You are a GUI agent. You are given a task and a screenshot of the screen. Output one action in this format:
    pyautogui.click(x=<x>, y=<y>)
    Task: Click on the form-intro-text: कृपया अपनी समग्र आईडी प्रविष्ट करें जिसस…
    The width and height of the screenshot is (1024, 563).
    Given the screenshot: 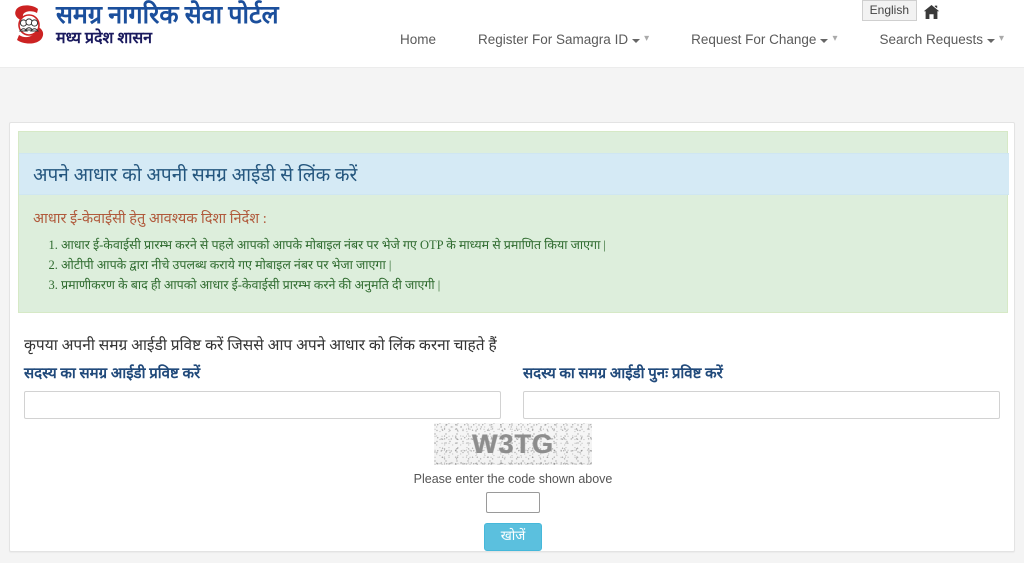 What is the action you would take?
    pyautogui.click(x=260, y=345)
    